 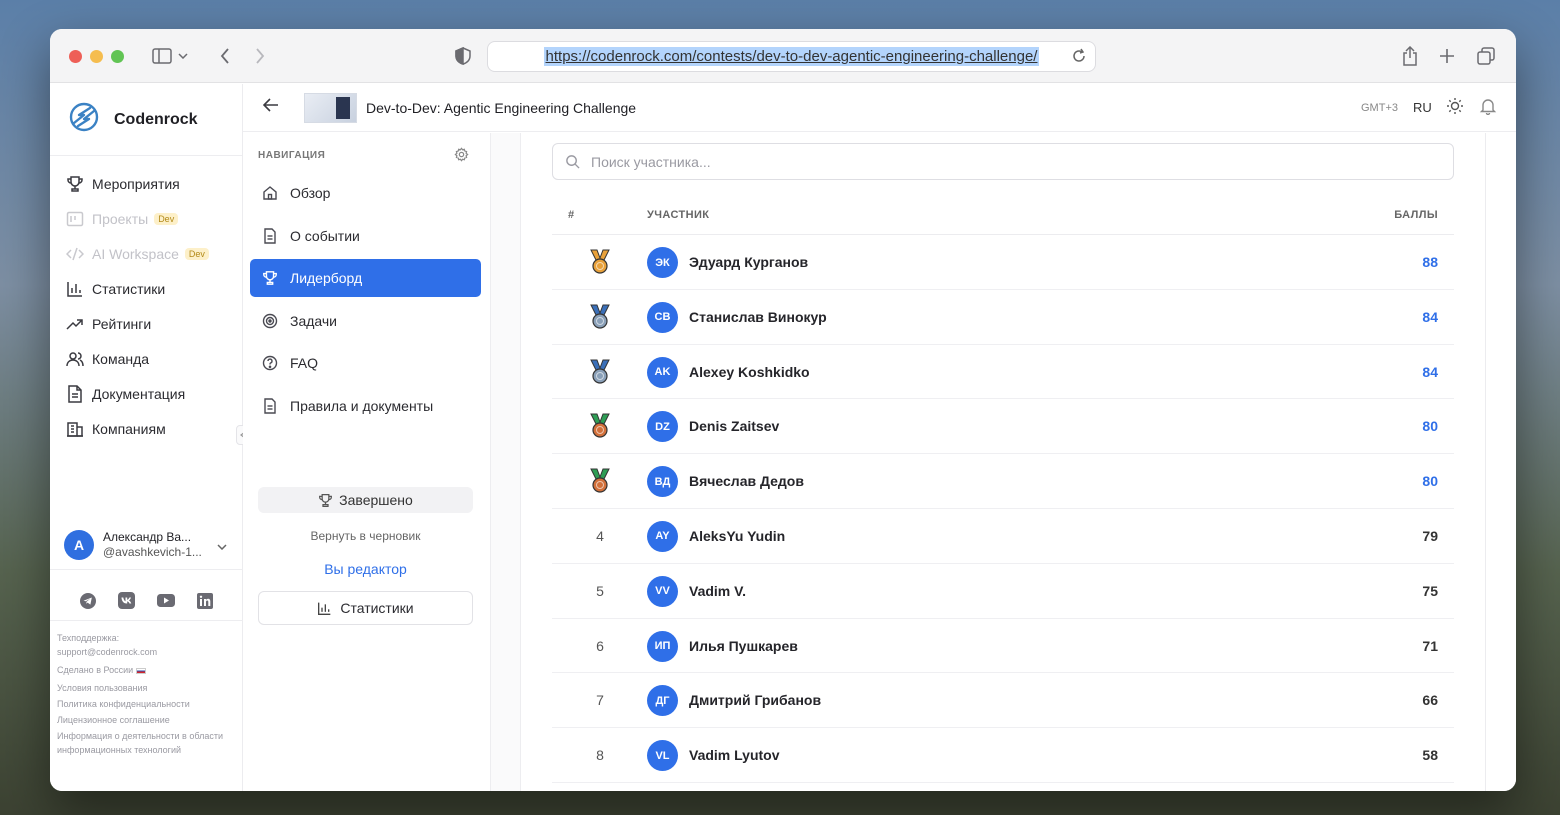 I want to click on russia-flag-icon, so click(x=140, y=670).